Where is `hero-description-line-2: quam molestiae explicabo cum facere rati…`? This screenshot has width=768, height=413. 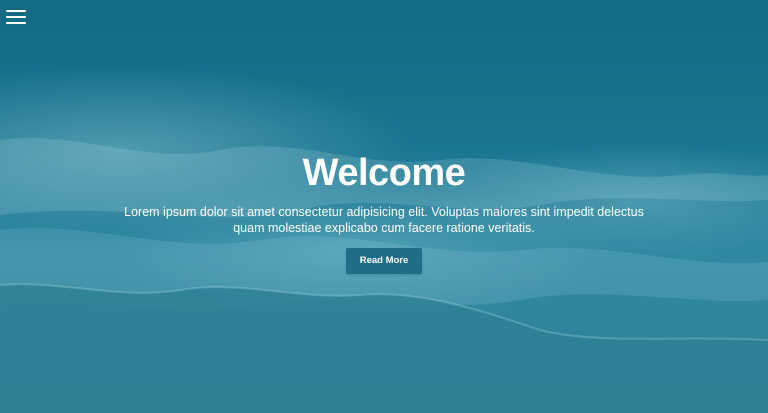 hero-description-line-2: quam molestiae explicabo cum facere rati… is located at coordinates (384, 228).